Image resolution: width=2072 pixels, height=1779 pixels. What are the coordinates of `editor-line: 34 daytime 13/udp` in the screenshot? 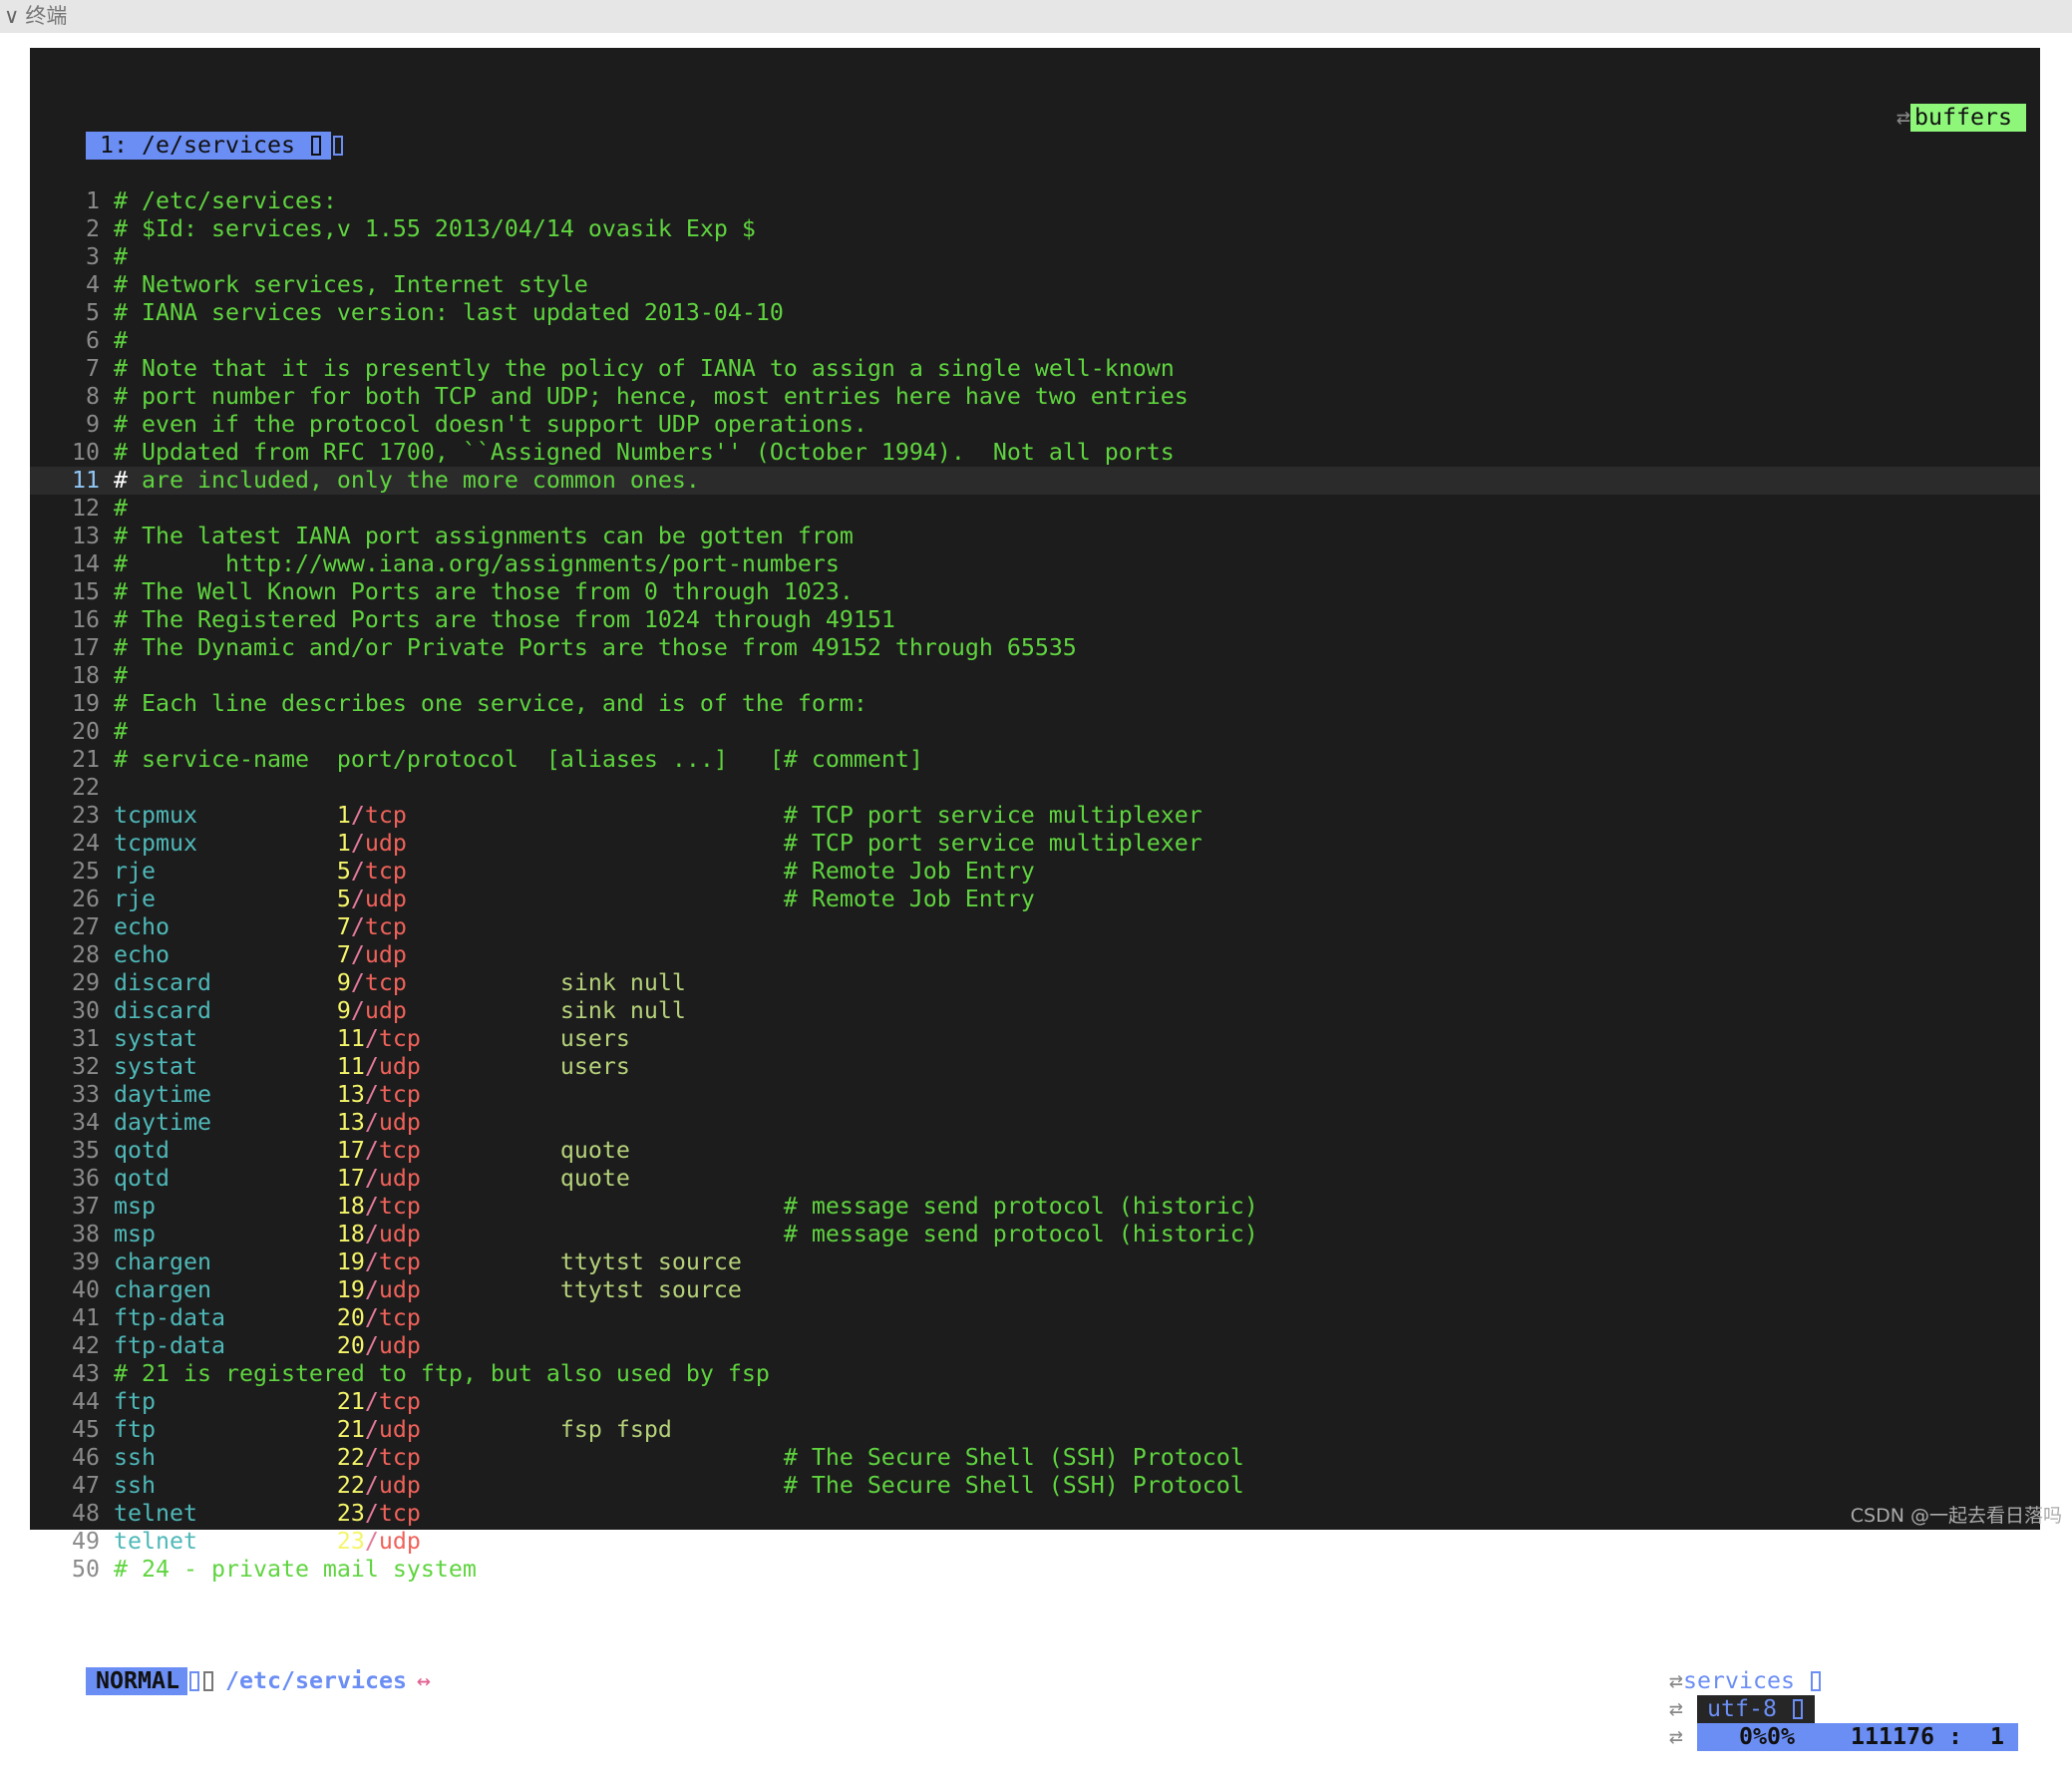 It's located at (1035, 1123).